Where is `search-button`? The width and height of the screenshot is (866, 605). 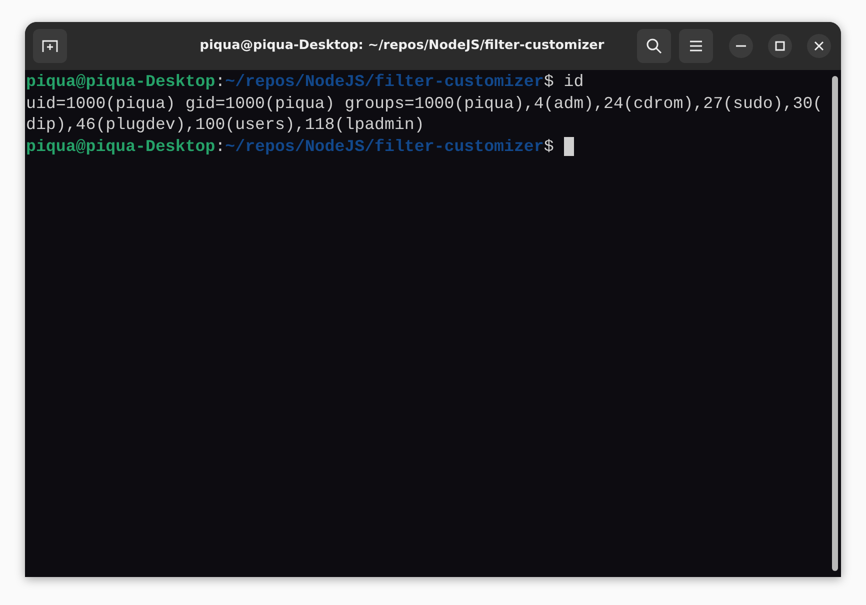 search-button is located at coordinates (654, 46).